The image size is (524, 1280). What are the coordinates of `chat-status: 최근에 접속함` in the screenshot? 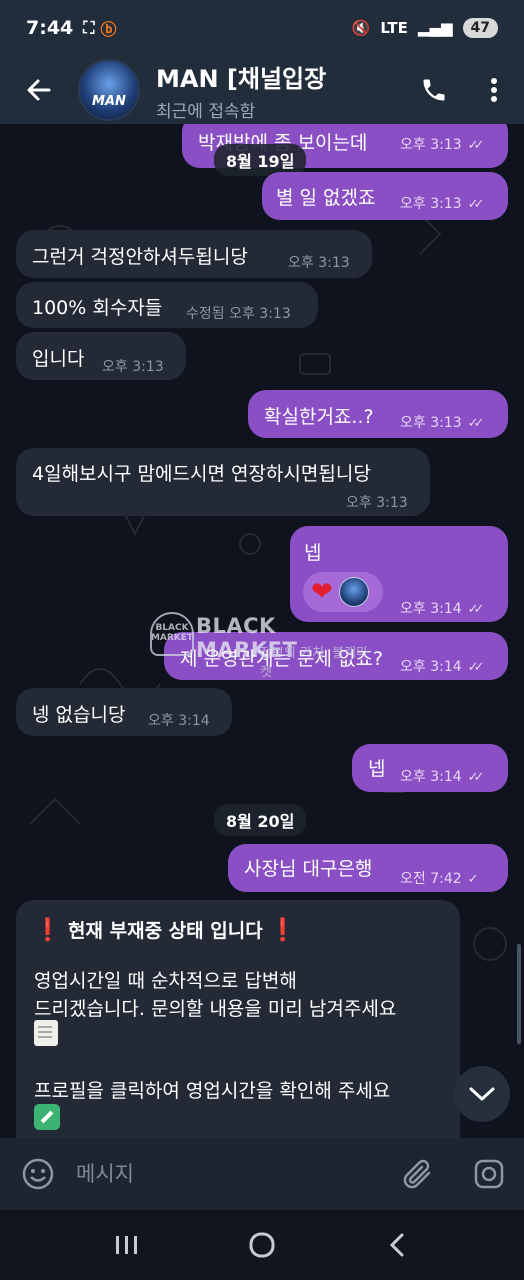 It's located at (206, 111).